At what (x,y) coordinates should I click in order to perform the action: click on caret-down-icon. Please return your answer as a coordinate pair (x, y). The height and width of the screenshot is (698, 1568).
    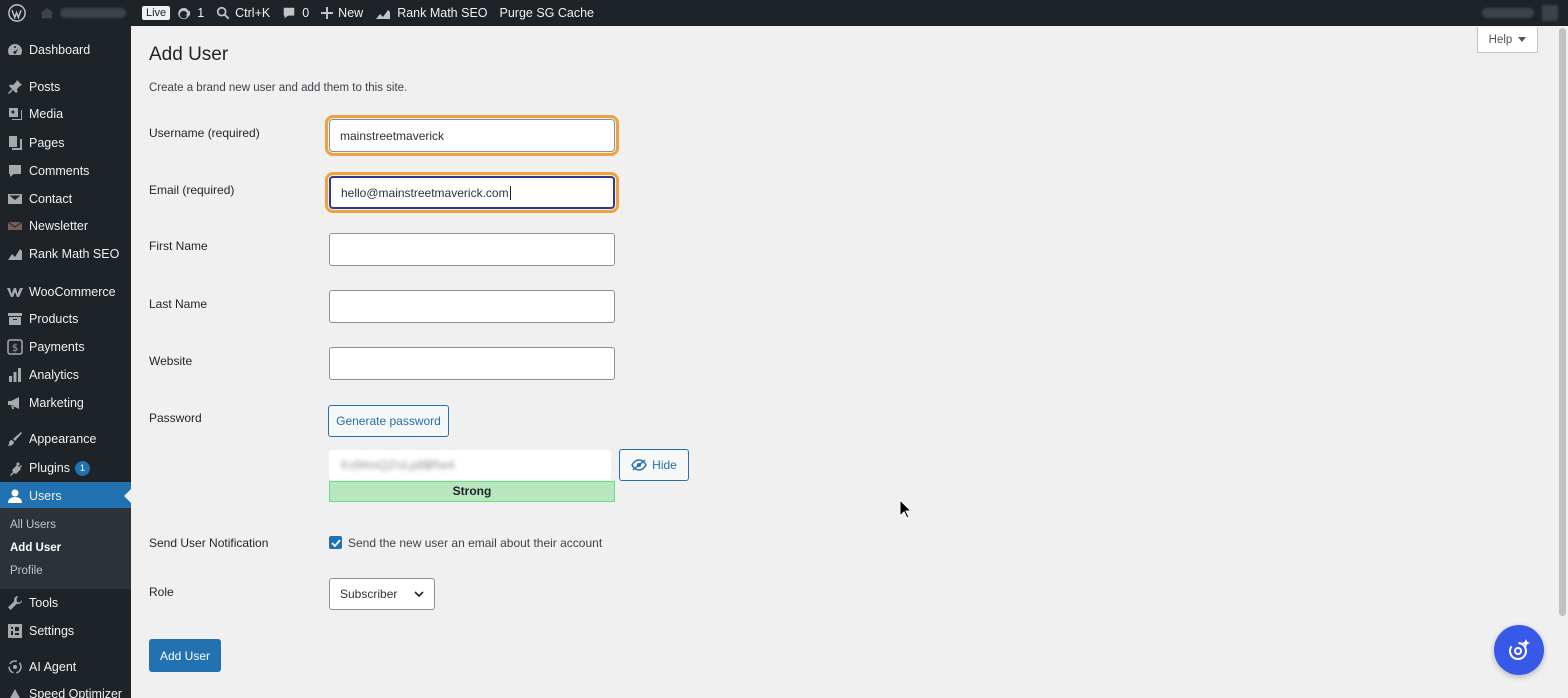
    Looking at the image, I should click on (1522, 39).